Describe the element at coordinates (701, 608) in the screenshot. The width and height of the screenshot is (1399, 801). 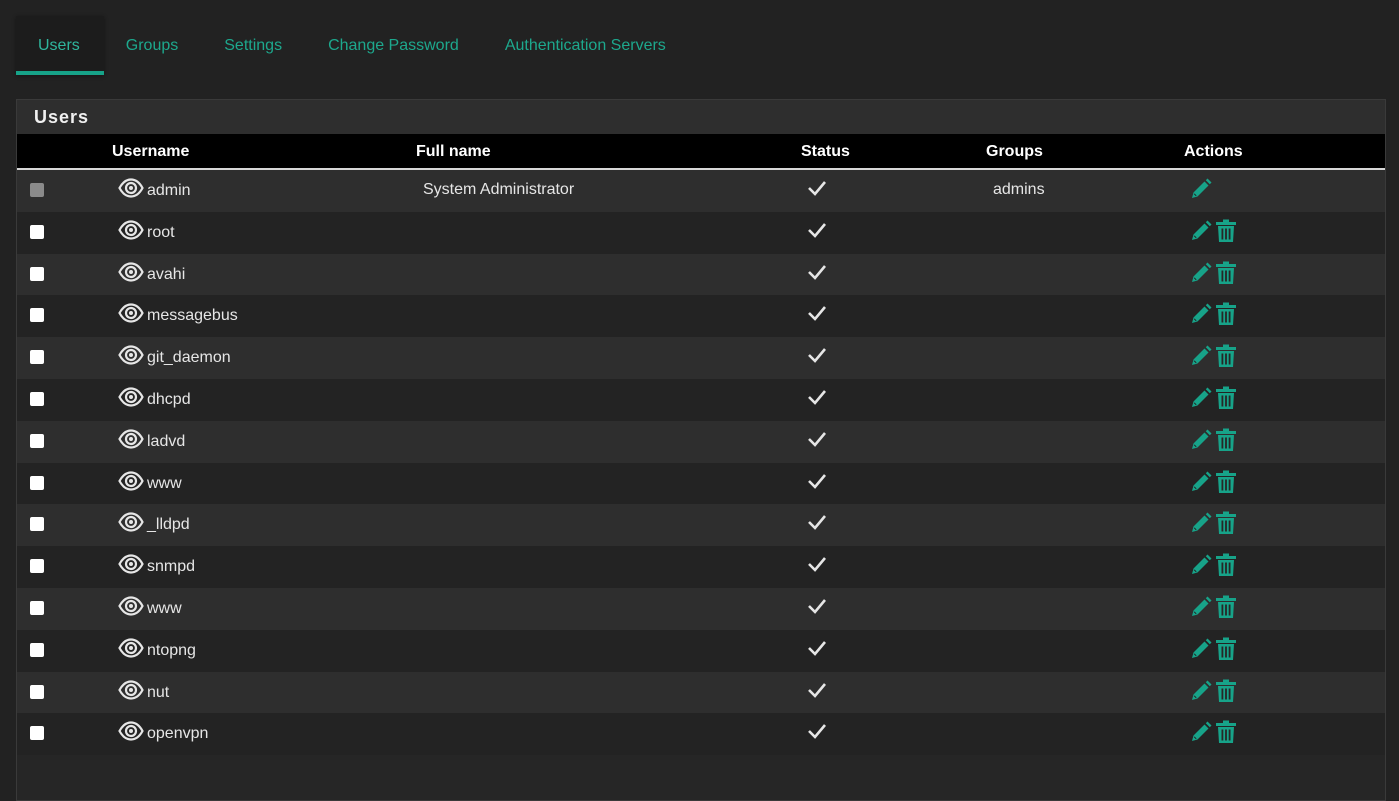
I see `table-row: www` at that location.